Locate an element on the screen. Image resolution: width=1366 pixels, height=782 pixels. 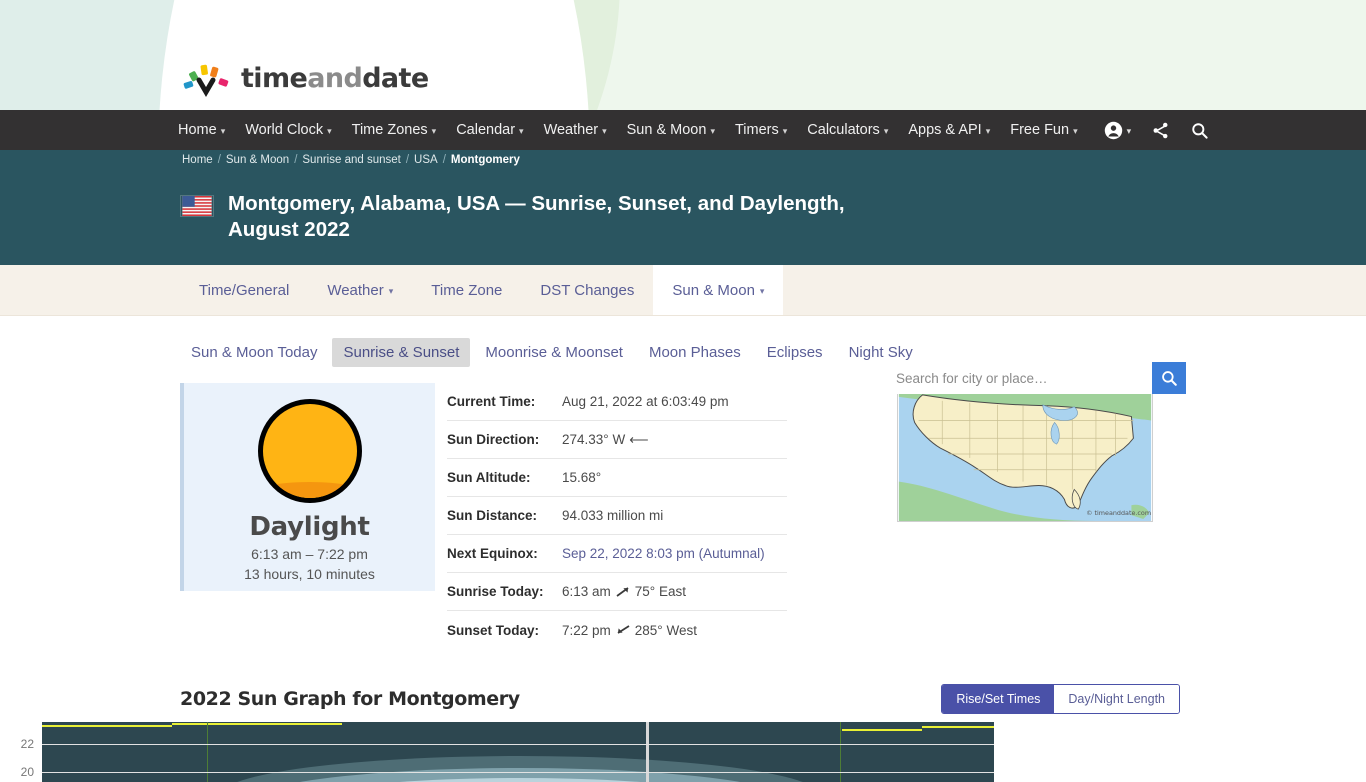
row-label: Sun Distance: is located at coordinates (492, 515).